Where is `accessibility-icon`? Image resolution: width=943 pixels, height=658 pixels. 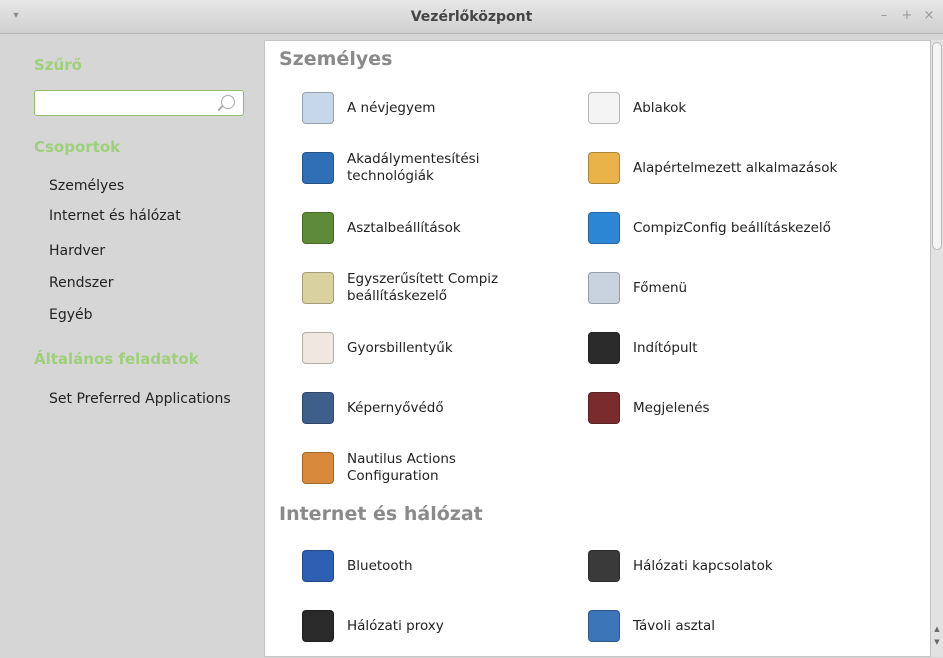 accessibility-icon is located at coordinates (318, 168).